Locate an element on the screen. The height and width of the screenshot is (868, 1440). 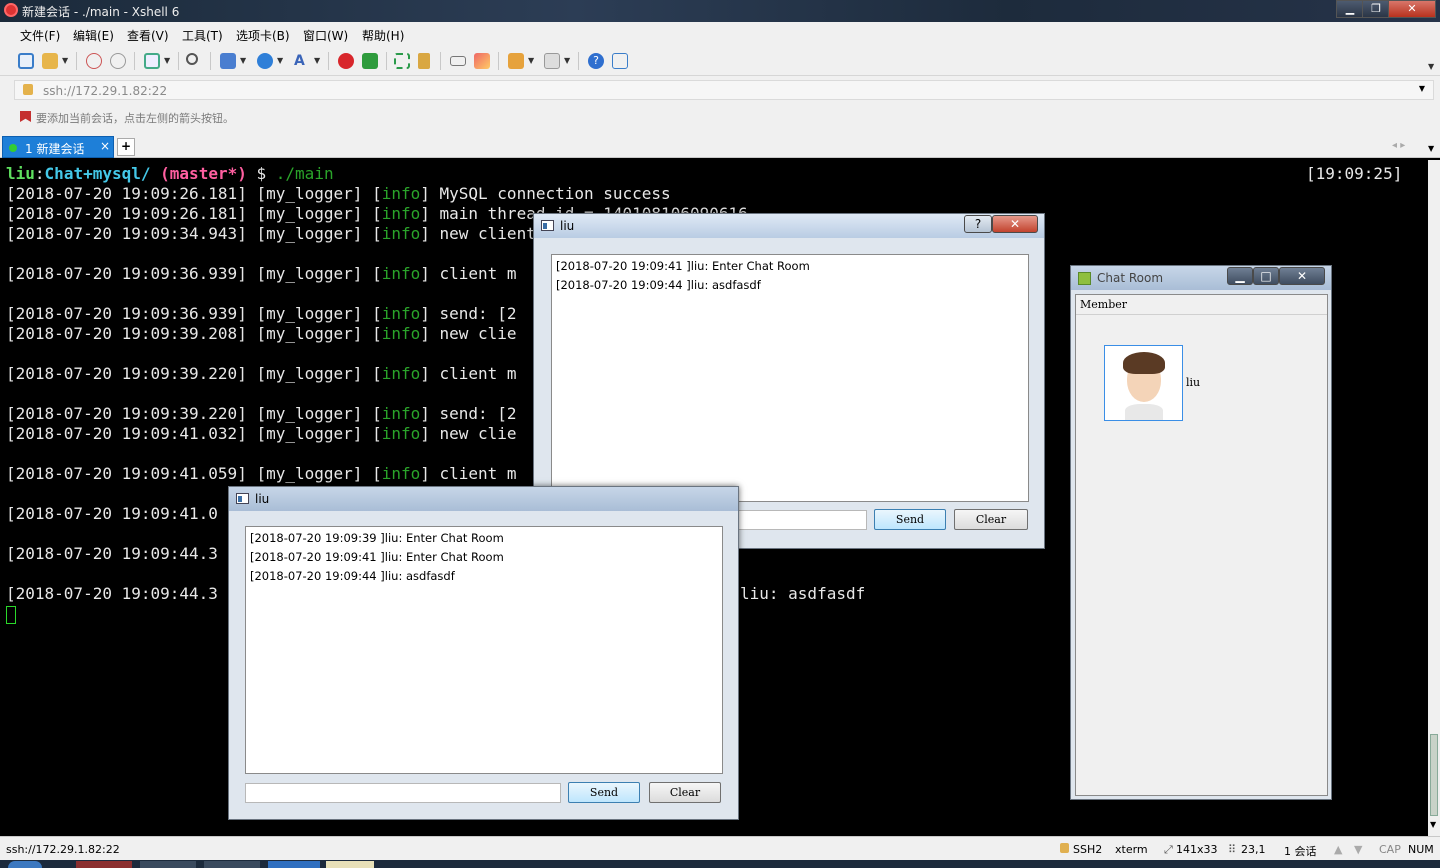
tab-session-1: 1 新建会话 × is located at coordinates (58, 147).